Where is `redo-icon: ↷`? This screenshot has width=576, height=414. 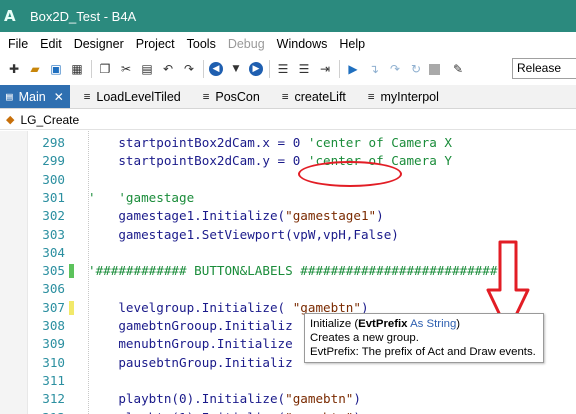
redo-icon: ↷ is located at coordinates (189, 69).